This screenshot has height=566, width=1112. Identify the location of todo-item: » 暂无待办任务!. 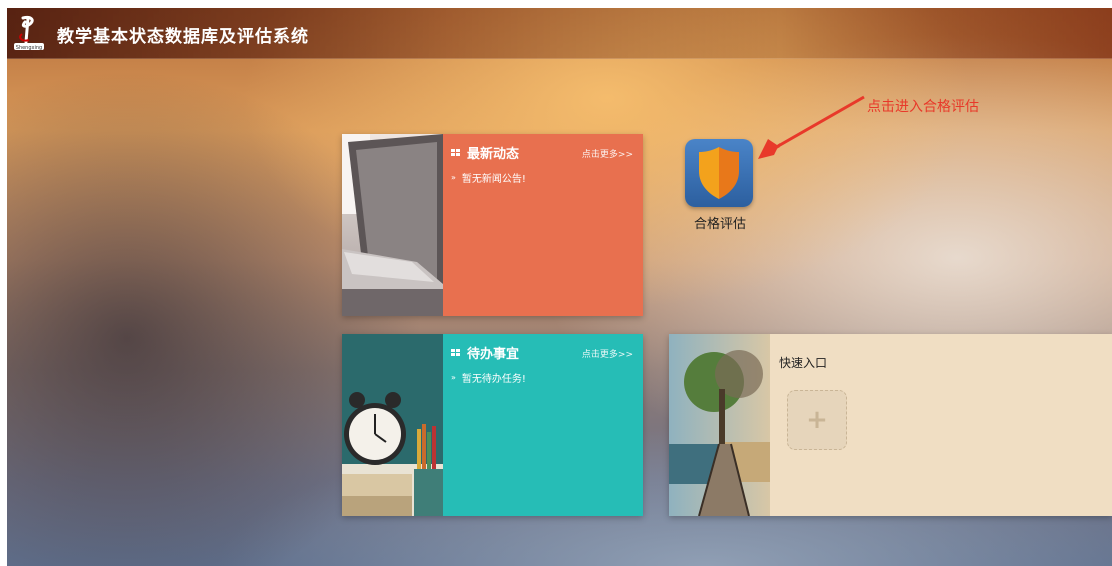
(488, 377).